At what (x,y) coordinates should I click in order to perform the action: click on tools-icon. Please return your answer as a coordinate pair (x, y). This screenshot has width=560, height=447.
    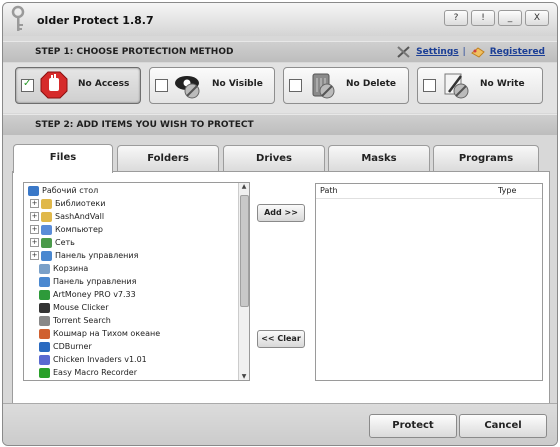
    Looking at the image, I should click on (403, 52).